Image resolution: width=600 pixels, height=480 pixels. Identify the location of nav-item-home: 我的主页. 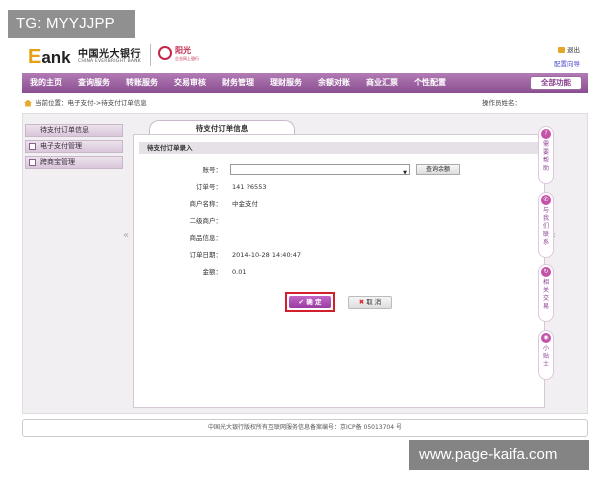
(46, 83).